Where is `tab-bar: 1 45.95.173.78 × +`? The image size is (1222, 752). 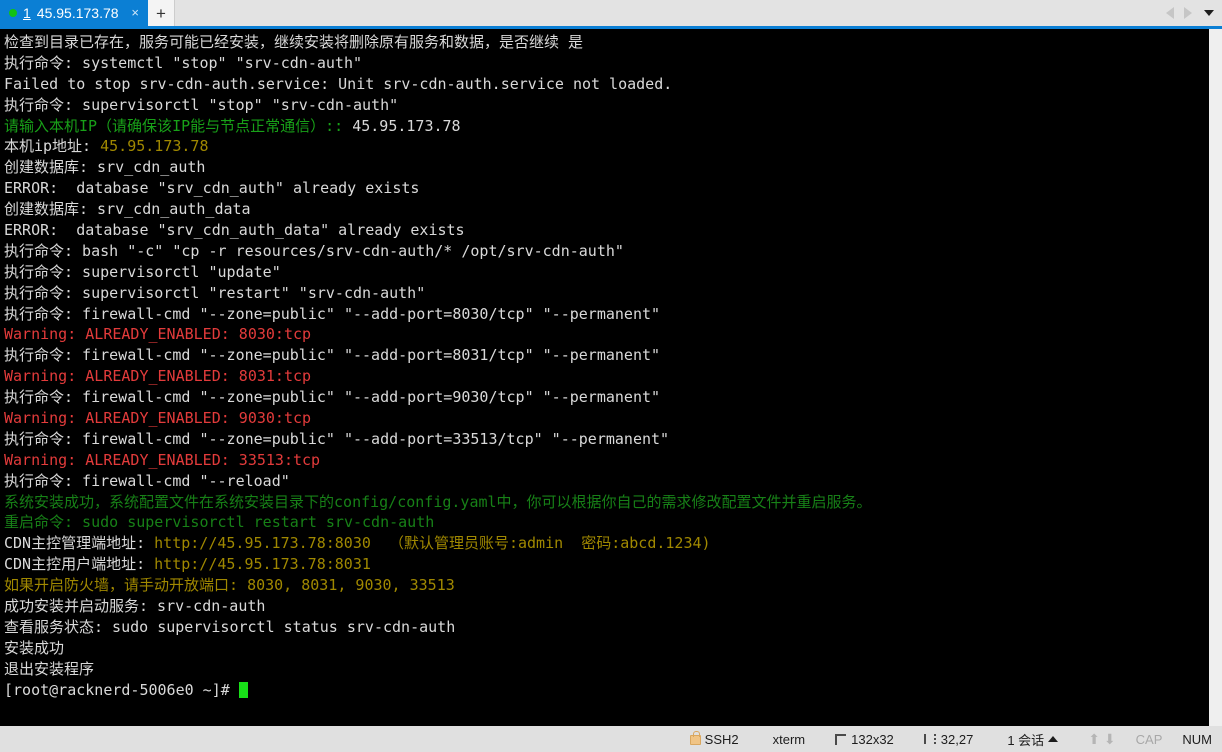 tab-bar: 1 45.95.173.78 × + is located at coordinates (611, 13).